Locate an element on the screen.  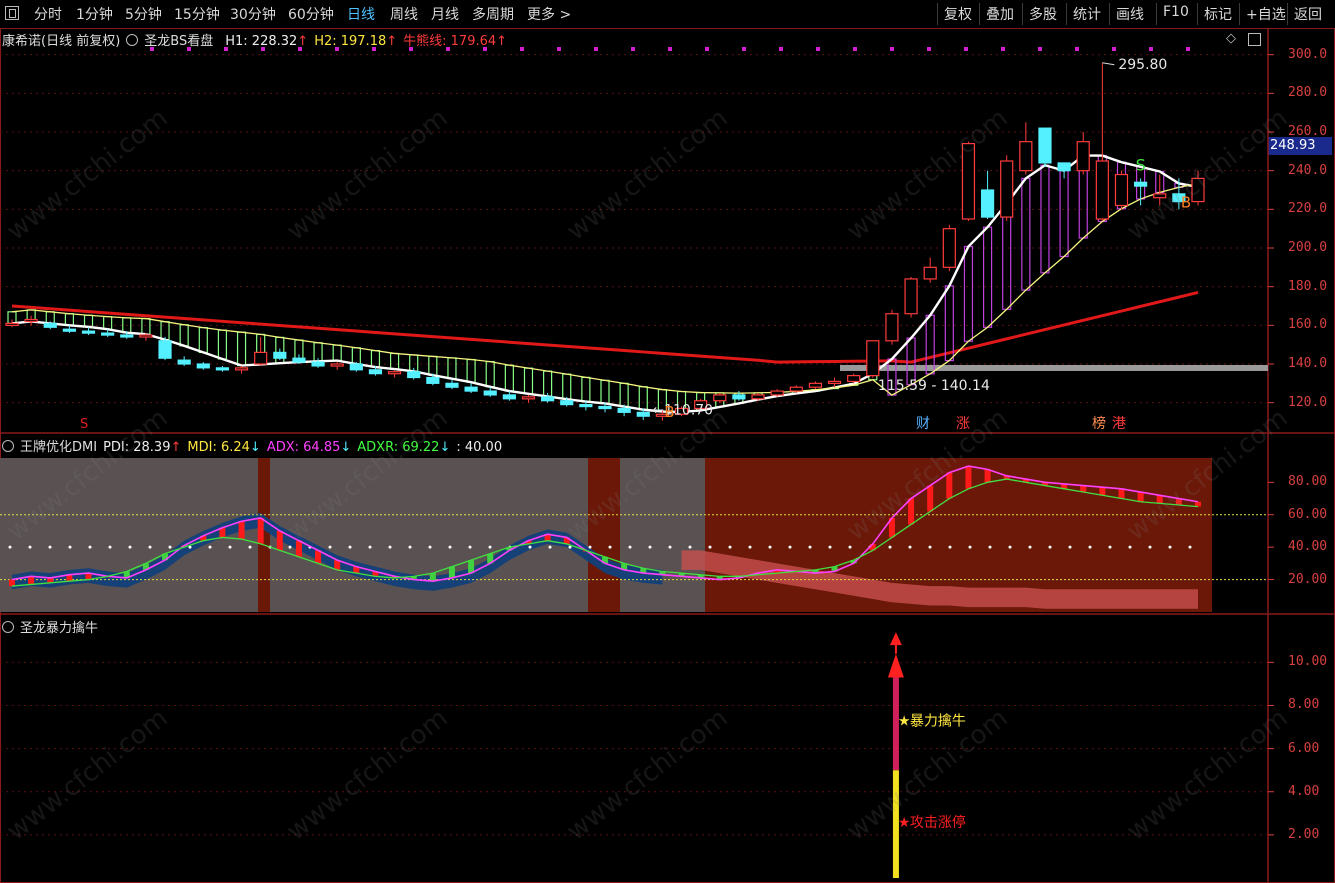
dmi-axis-label: 20.00 is located at coordinates (1308, 579).